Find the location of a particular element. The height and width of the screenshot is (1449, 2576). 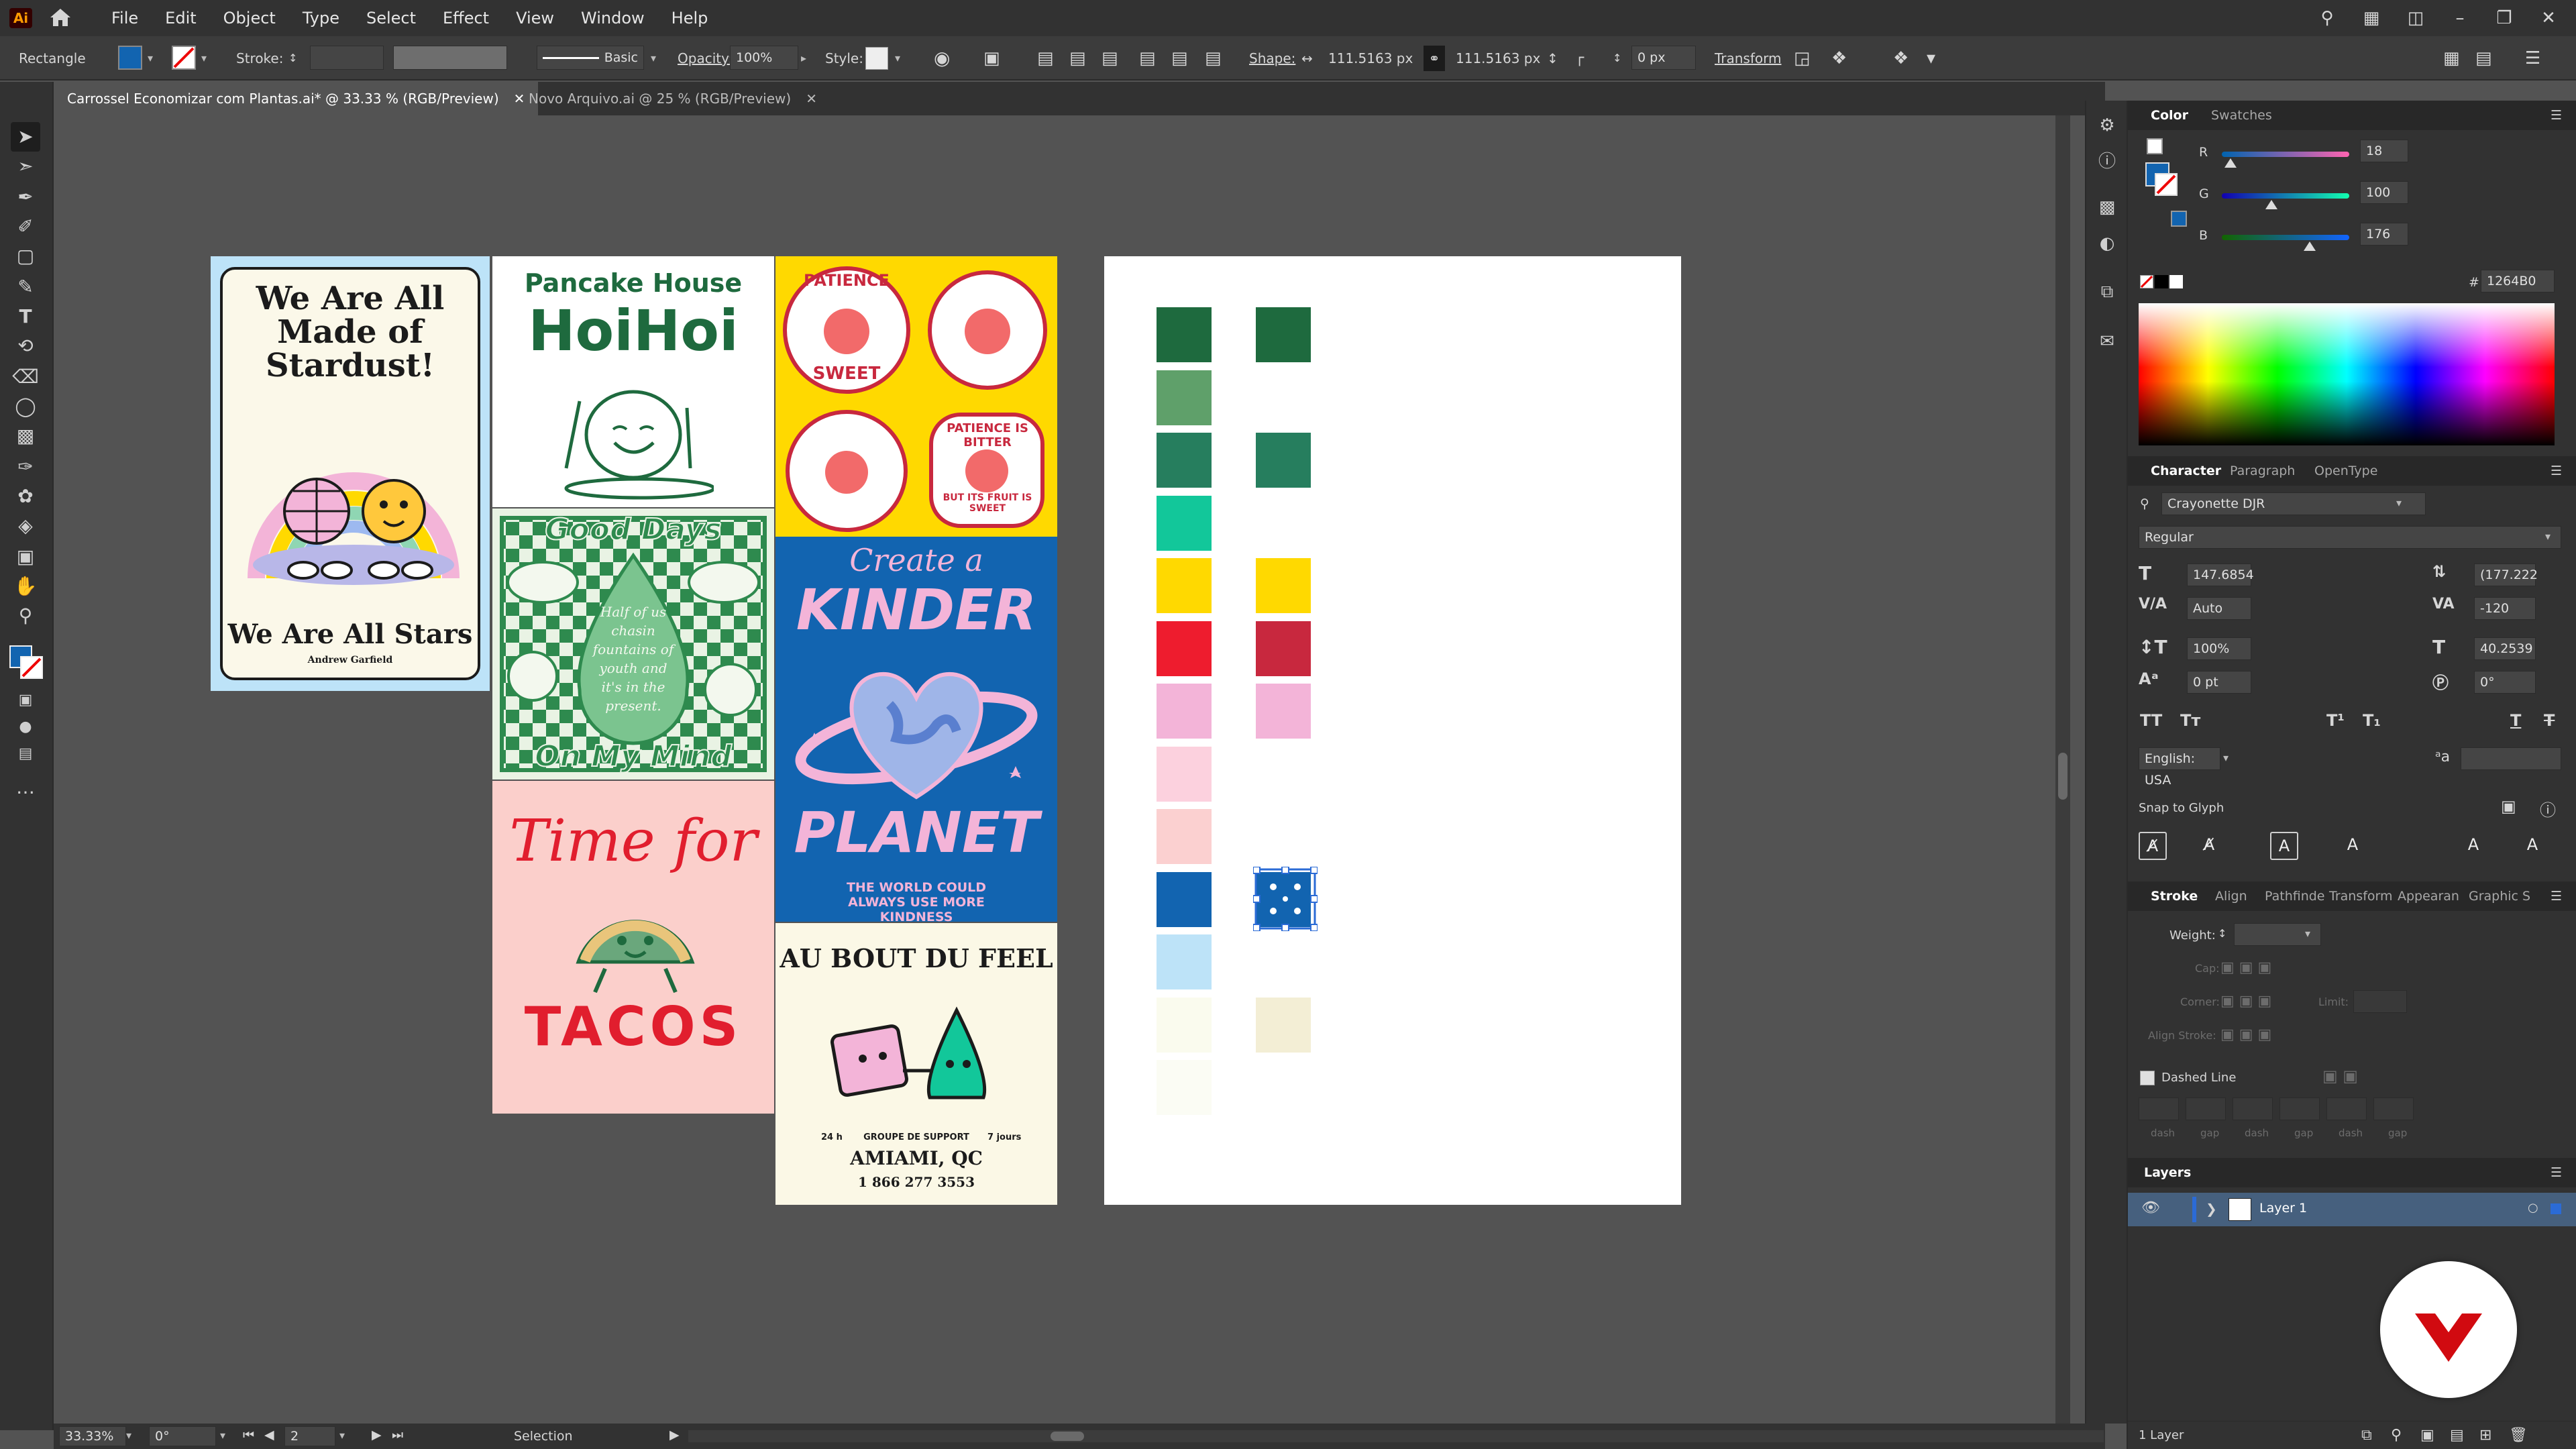

transform-label: Transform is located at coordinates (1748, 58).